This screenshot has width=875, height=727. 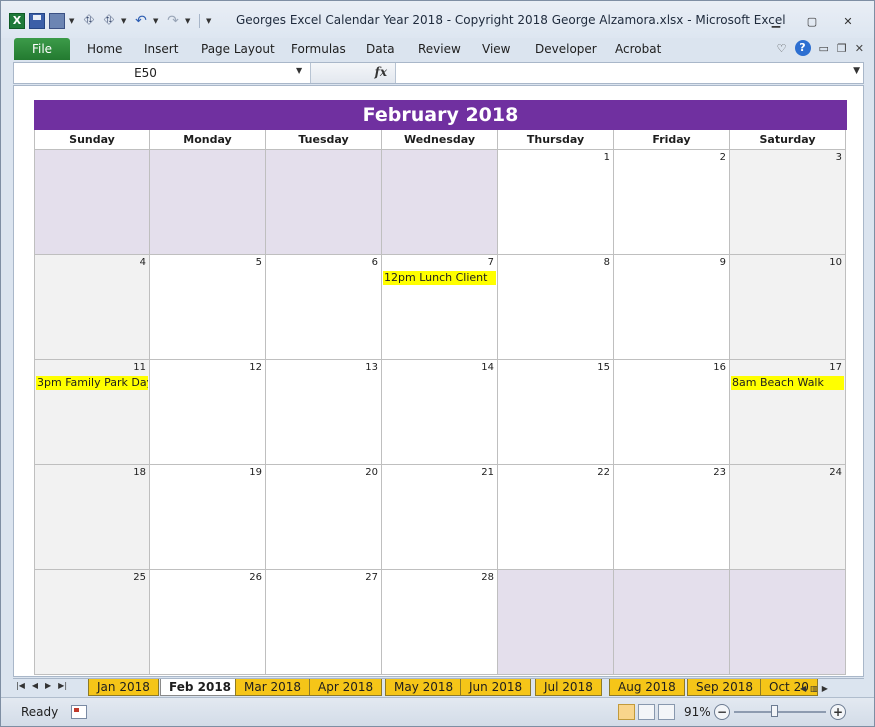 I want to click on record-macro-icon, so click(x=79, y=712).